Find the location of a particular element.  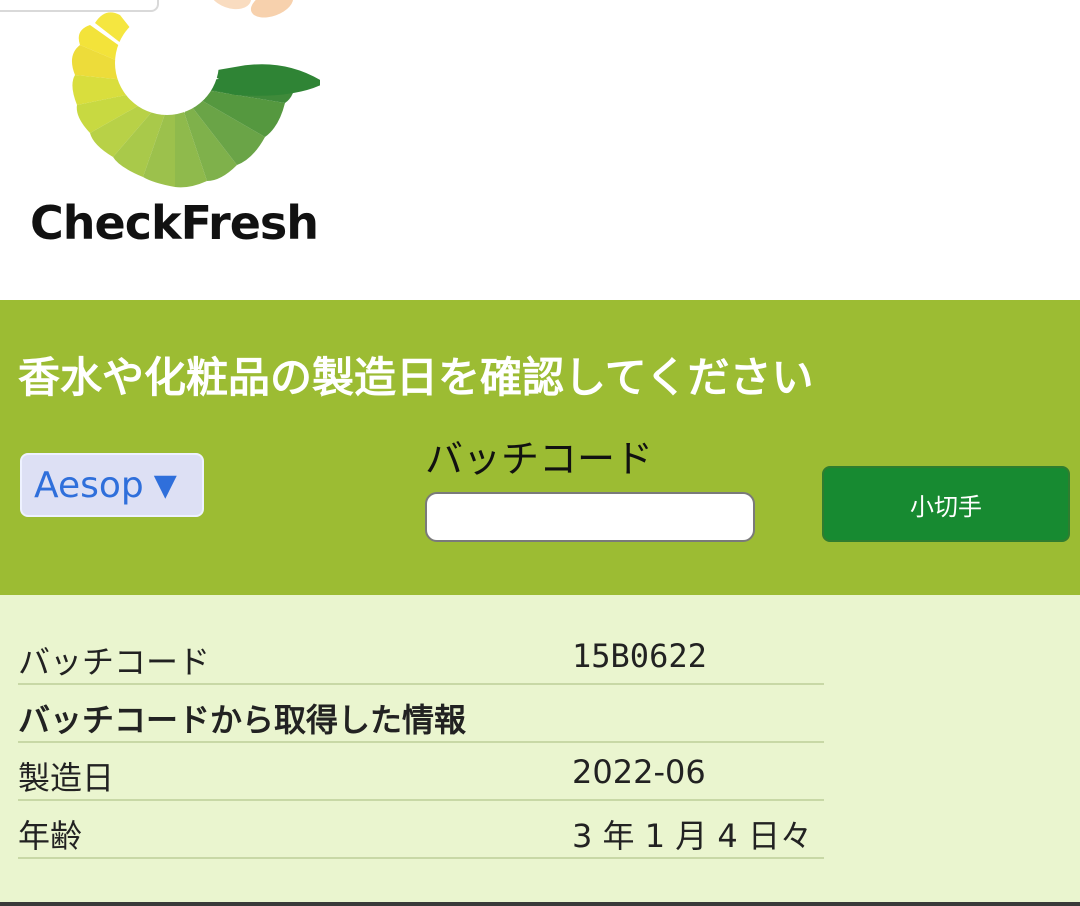

brand-name: CheckFresh is located at coordinates (174, 223).